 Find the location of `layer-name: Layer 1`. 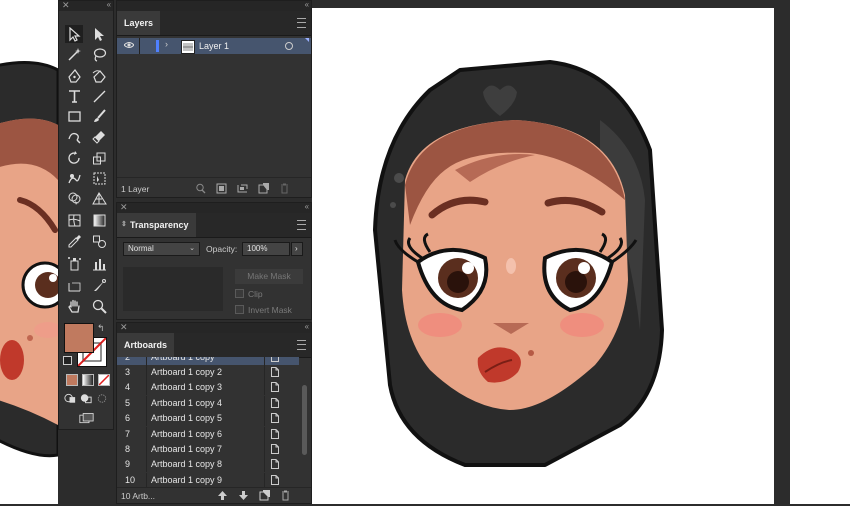

layer-name: Layer 1 is located at coordinates (214, 46).